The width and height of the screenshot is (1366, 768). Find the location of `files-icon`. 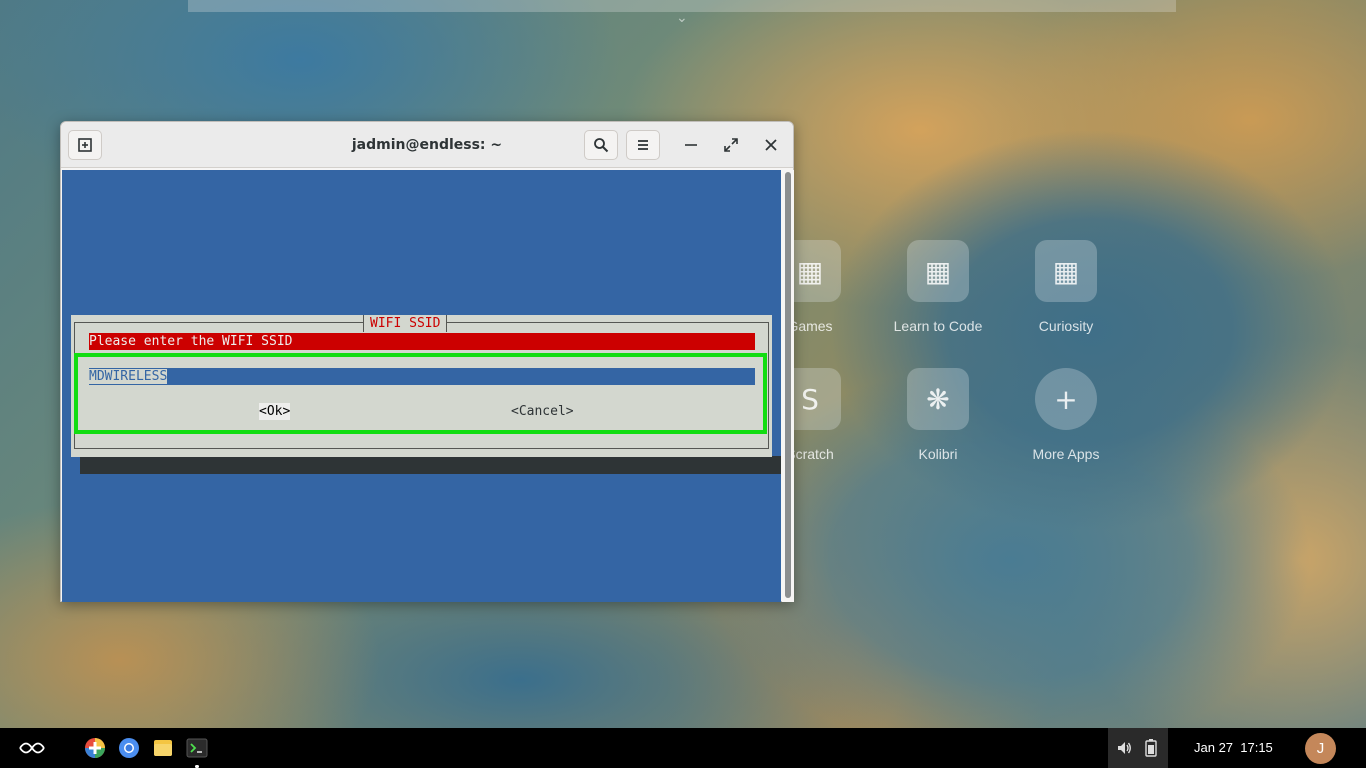

files-icon is located at coordinates (163, 748).